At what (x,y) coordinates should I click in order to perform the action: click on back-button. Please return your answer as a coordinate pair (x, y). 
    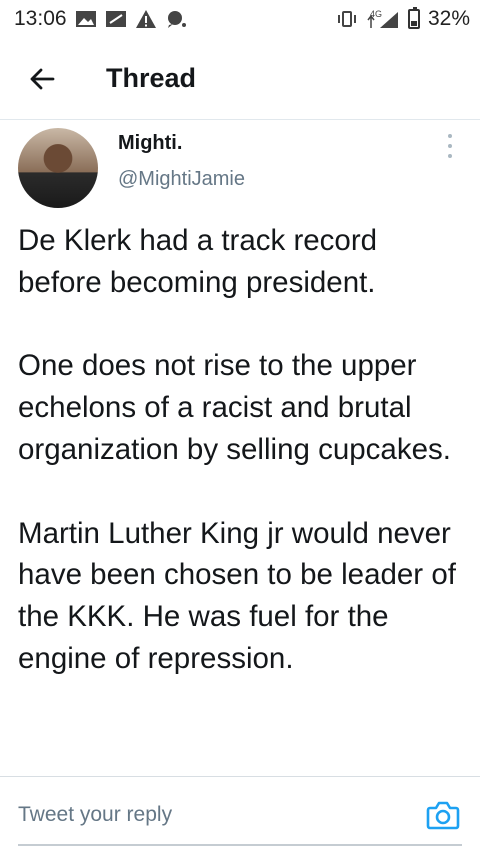
    Looking at the image, I should click on (42, 79).